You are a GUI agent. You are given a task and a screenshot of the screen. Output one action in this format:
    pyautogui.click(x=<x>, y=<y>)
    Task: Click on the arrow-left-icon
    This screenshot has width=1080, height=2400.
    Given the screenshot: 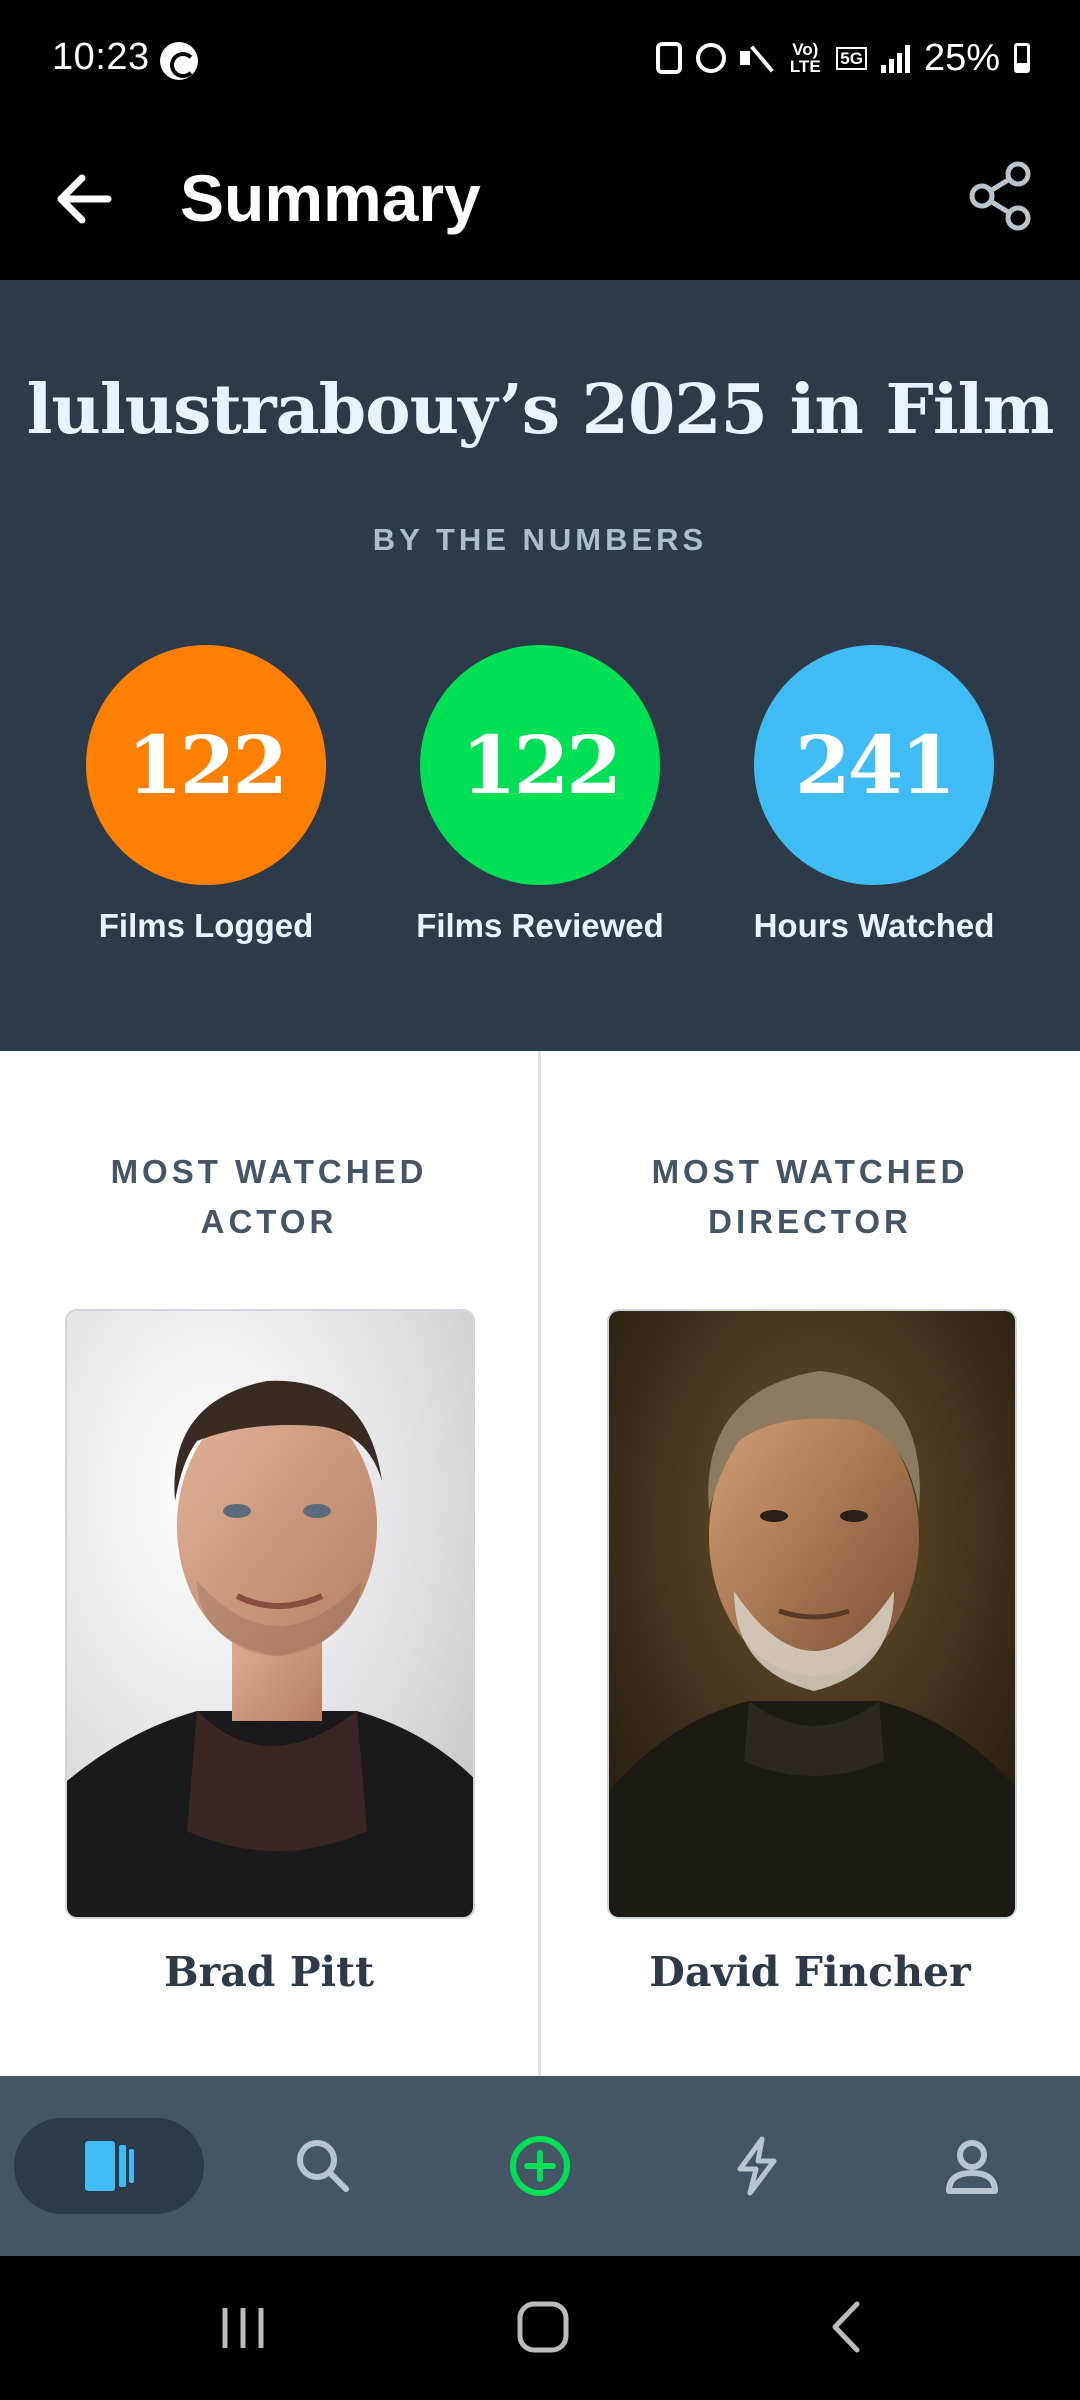 What is the action you would take?
    pyautogui.click(x=84, y=199)
    